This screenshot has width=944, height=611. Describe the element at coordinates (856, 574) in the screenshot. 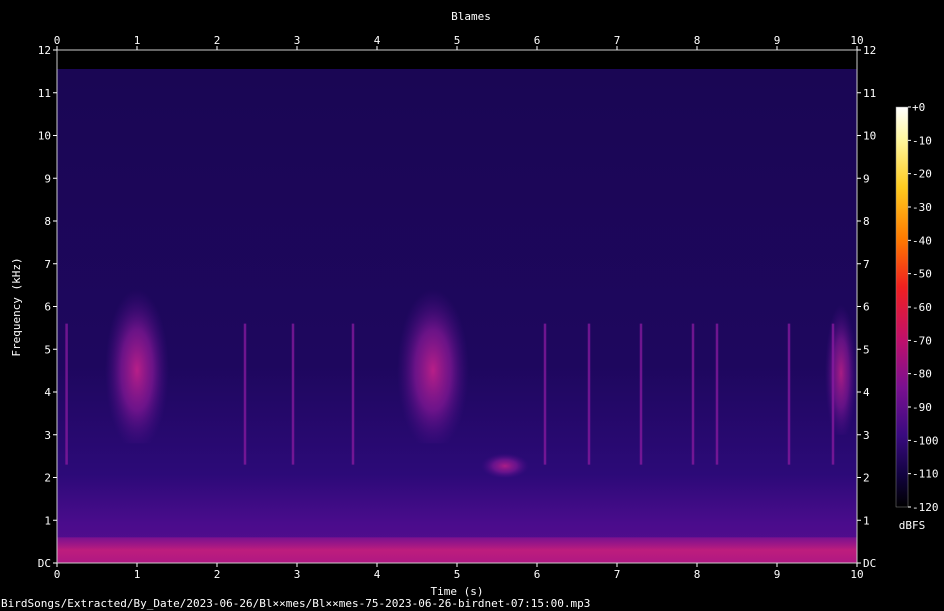

I see `x-tick-label-bottom: 10` at that location.